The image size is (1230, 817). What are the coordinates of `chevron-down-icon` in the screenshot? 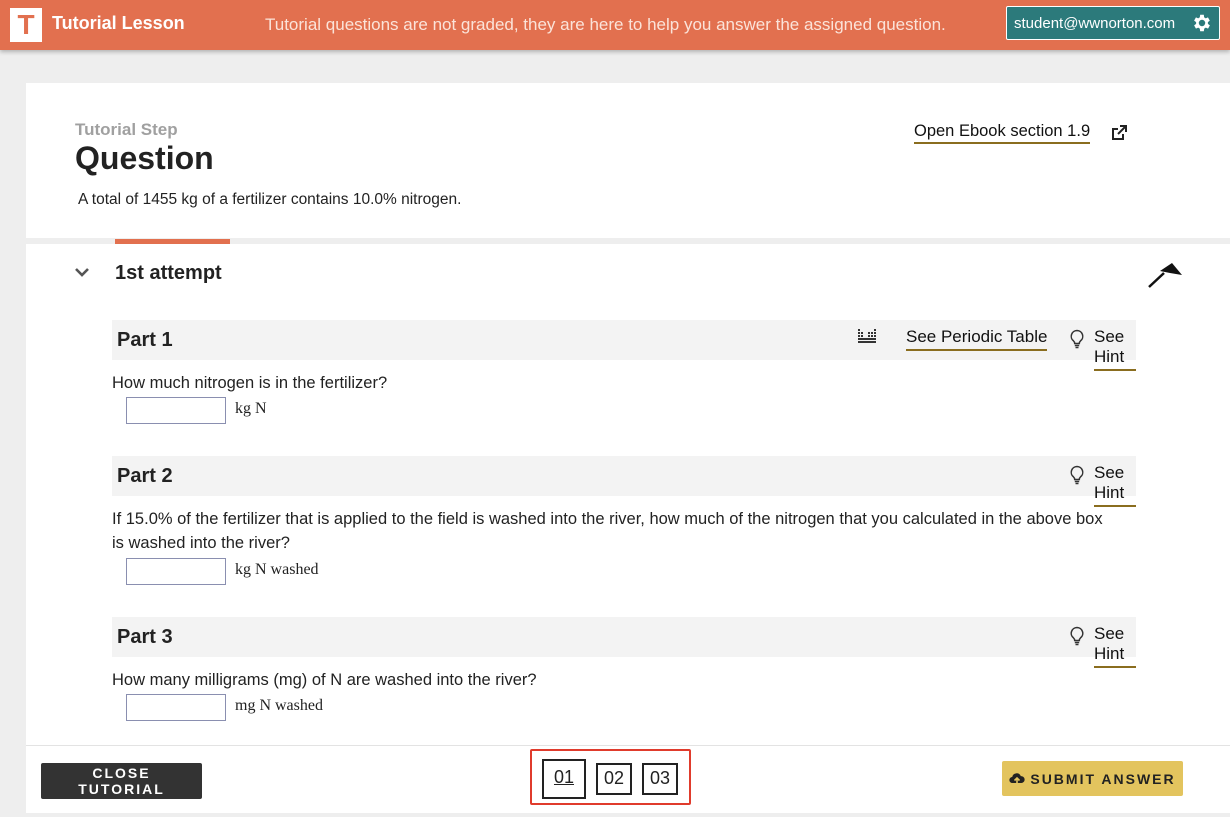 It's located at (82, 272).